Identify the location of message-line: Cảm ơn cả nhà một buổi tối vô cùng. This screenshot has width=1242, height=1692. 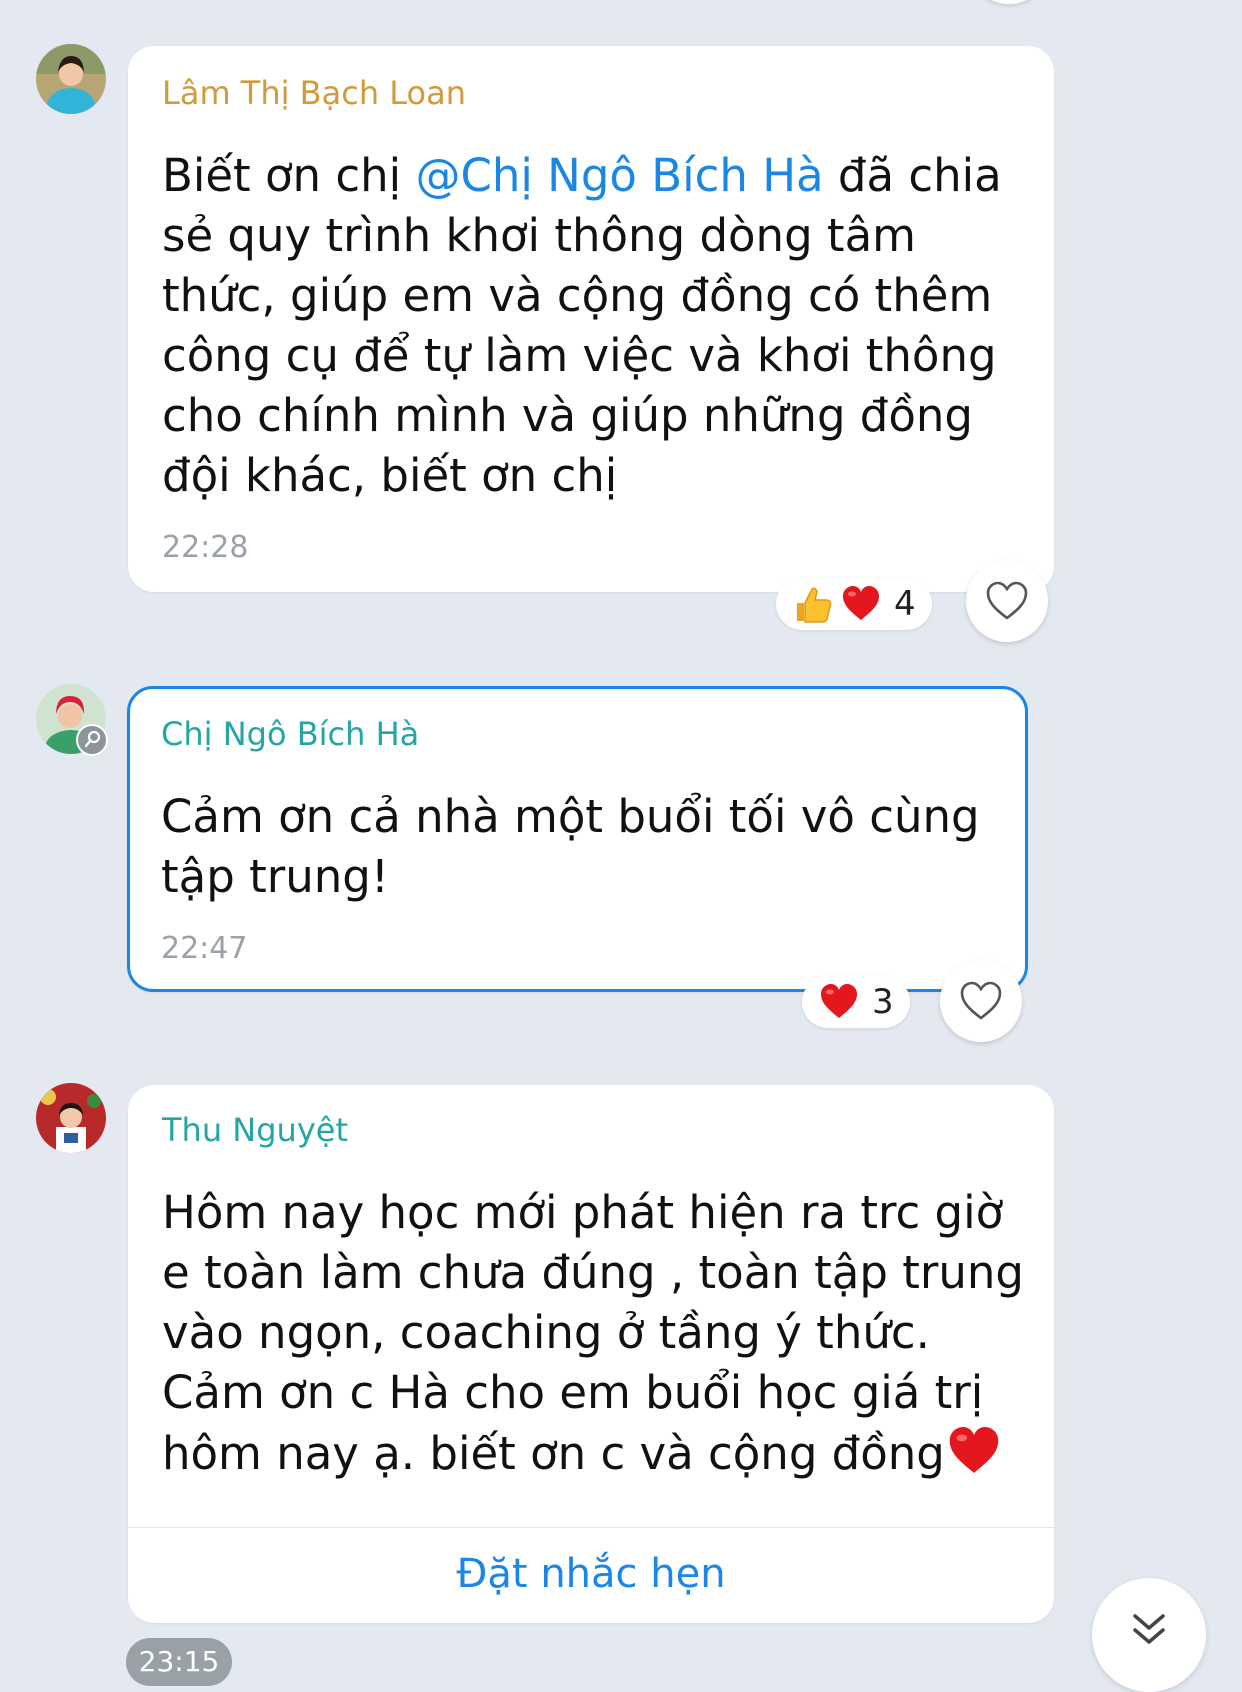
(570, 816).